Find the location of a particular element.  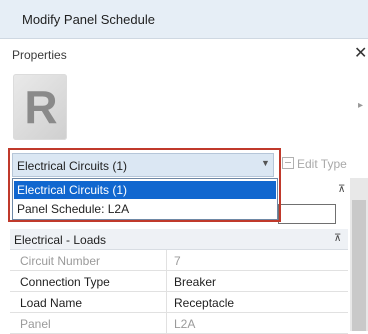

chevron-right-icon: ▸ is located at coordinates (360, 105).